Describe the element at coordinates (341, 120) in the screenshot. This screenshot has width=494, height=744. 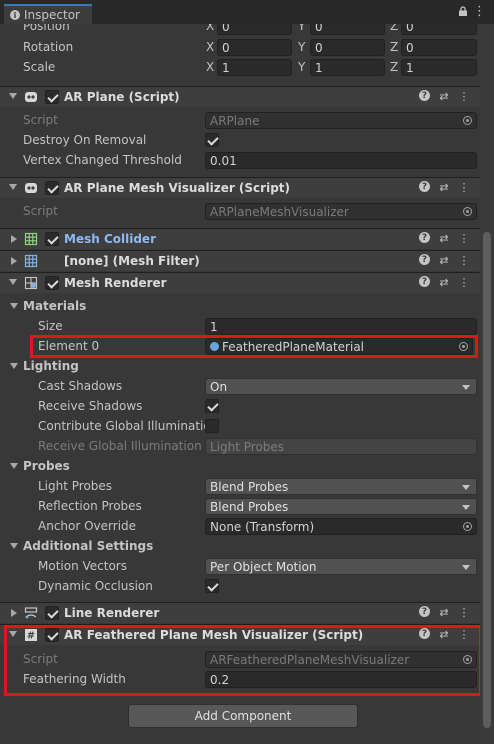
I see `script-field: ARPlane` at that location.